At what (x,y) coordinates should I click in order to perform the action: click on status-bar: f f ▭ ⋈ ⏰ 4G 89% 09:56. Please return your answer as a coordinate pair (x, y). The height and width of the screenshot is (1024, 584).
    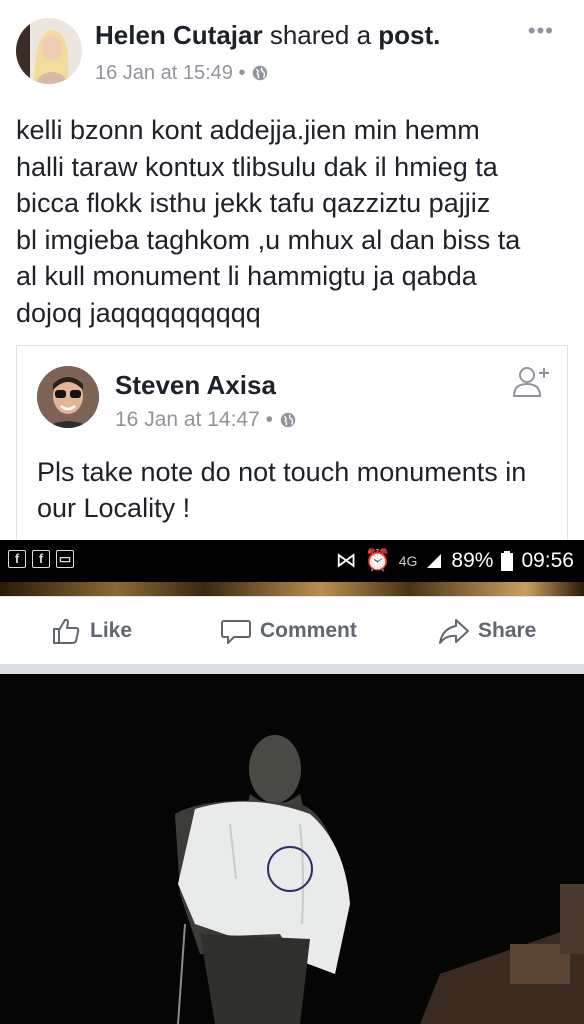
    Looking at the image, I should click on (292, 561).